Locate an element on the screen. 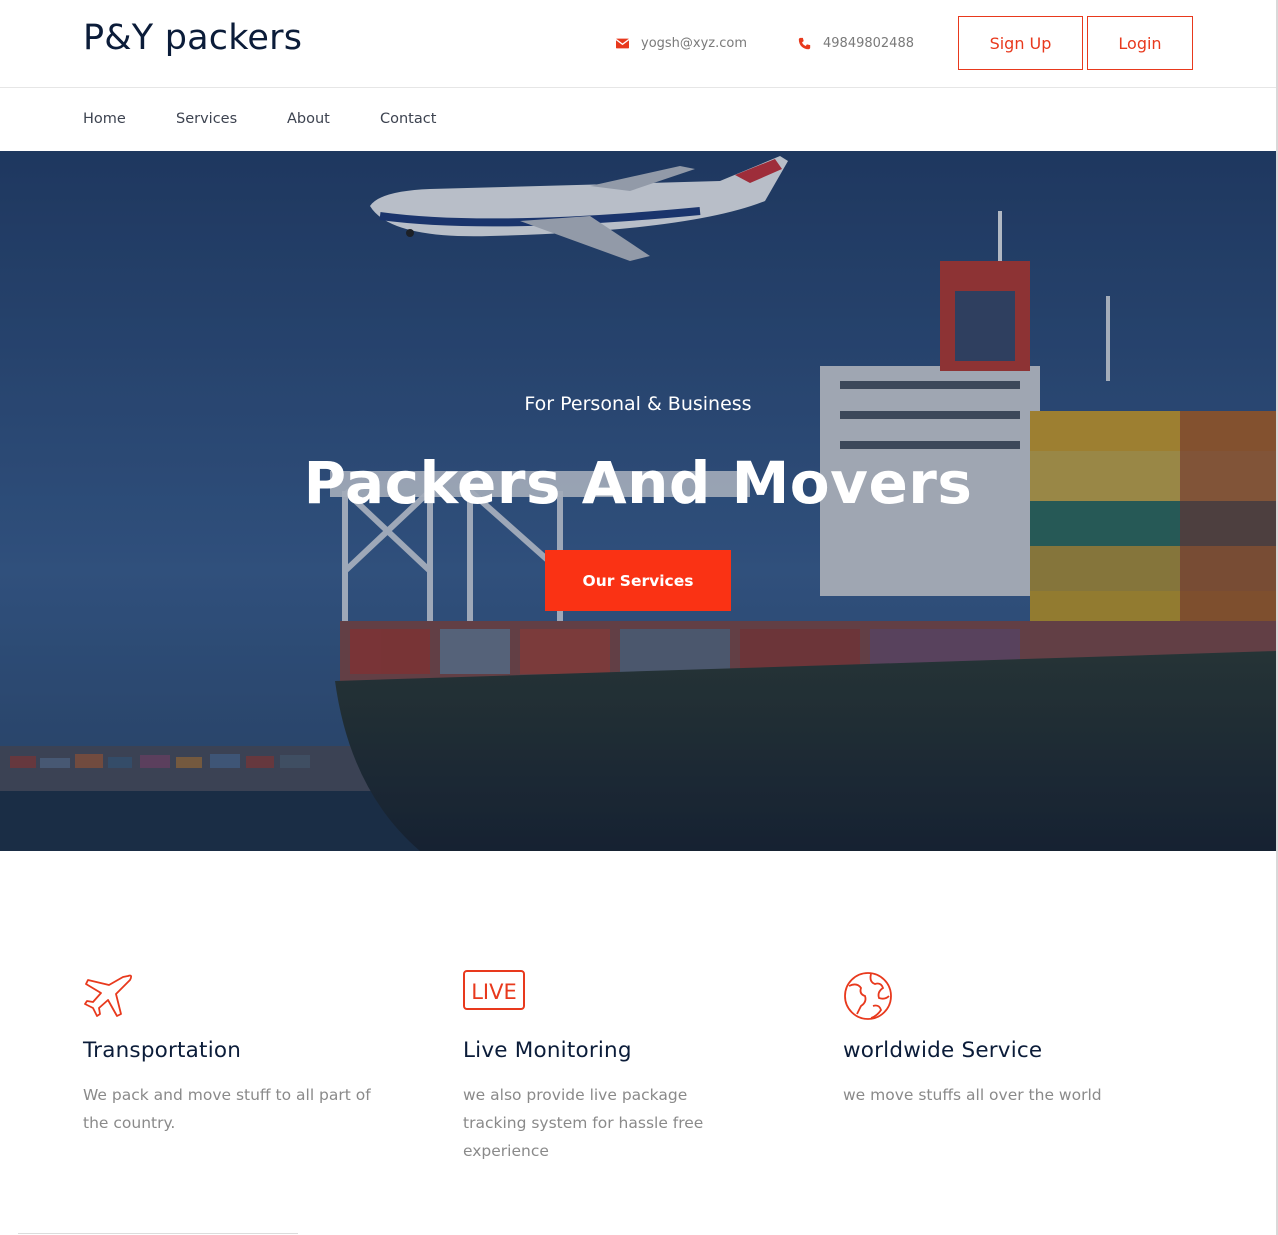  feature-title: Transportation is located at coordinates (162, 1050).